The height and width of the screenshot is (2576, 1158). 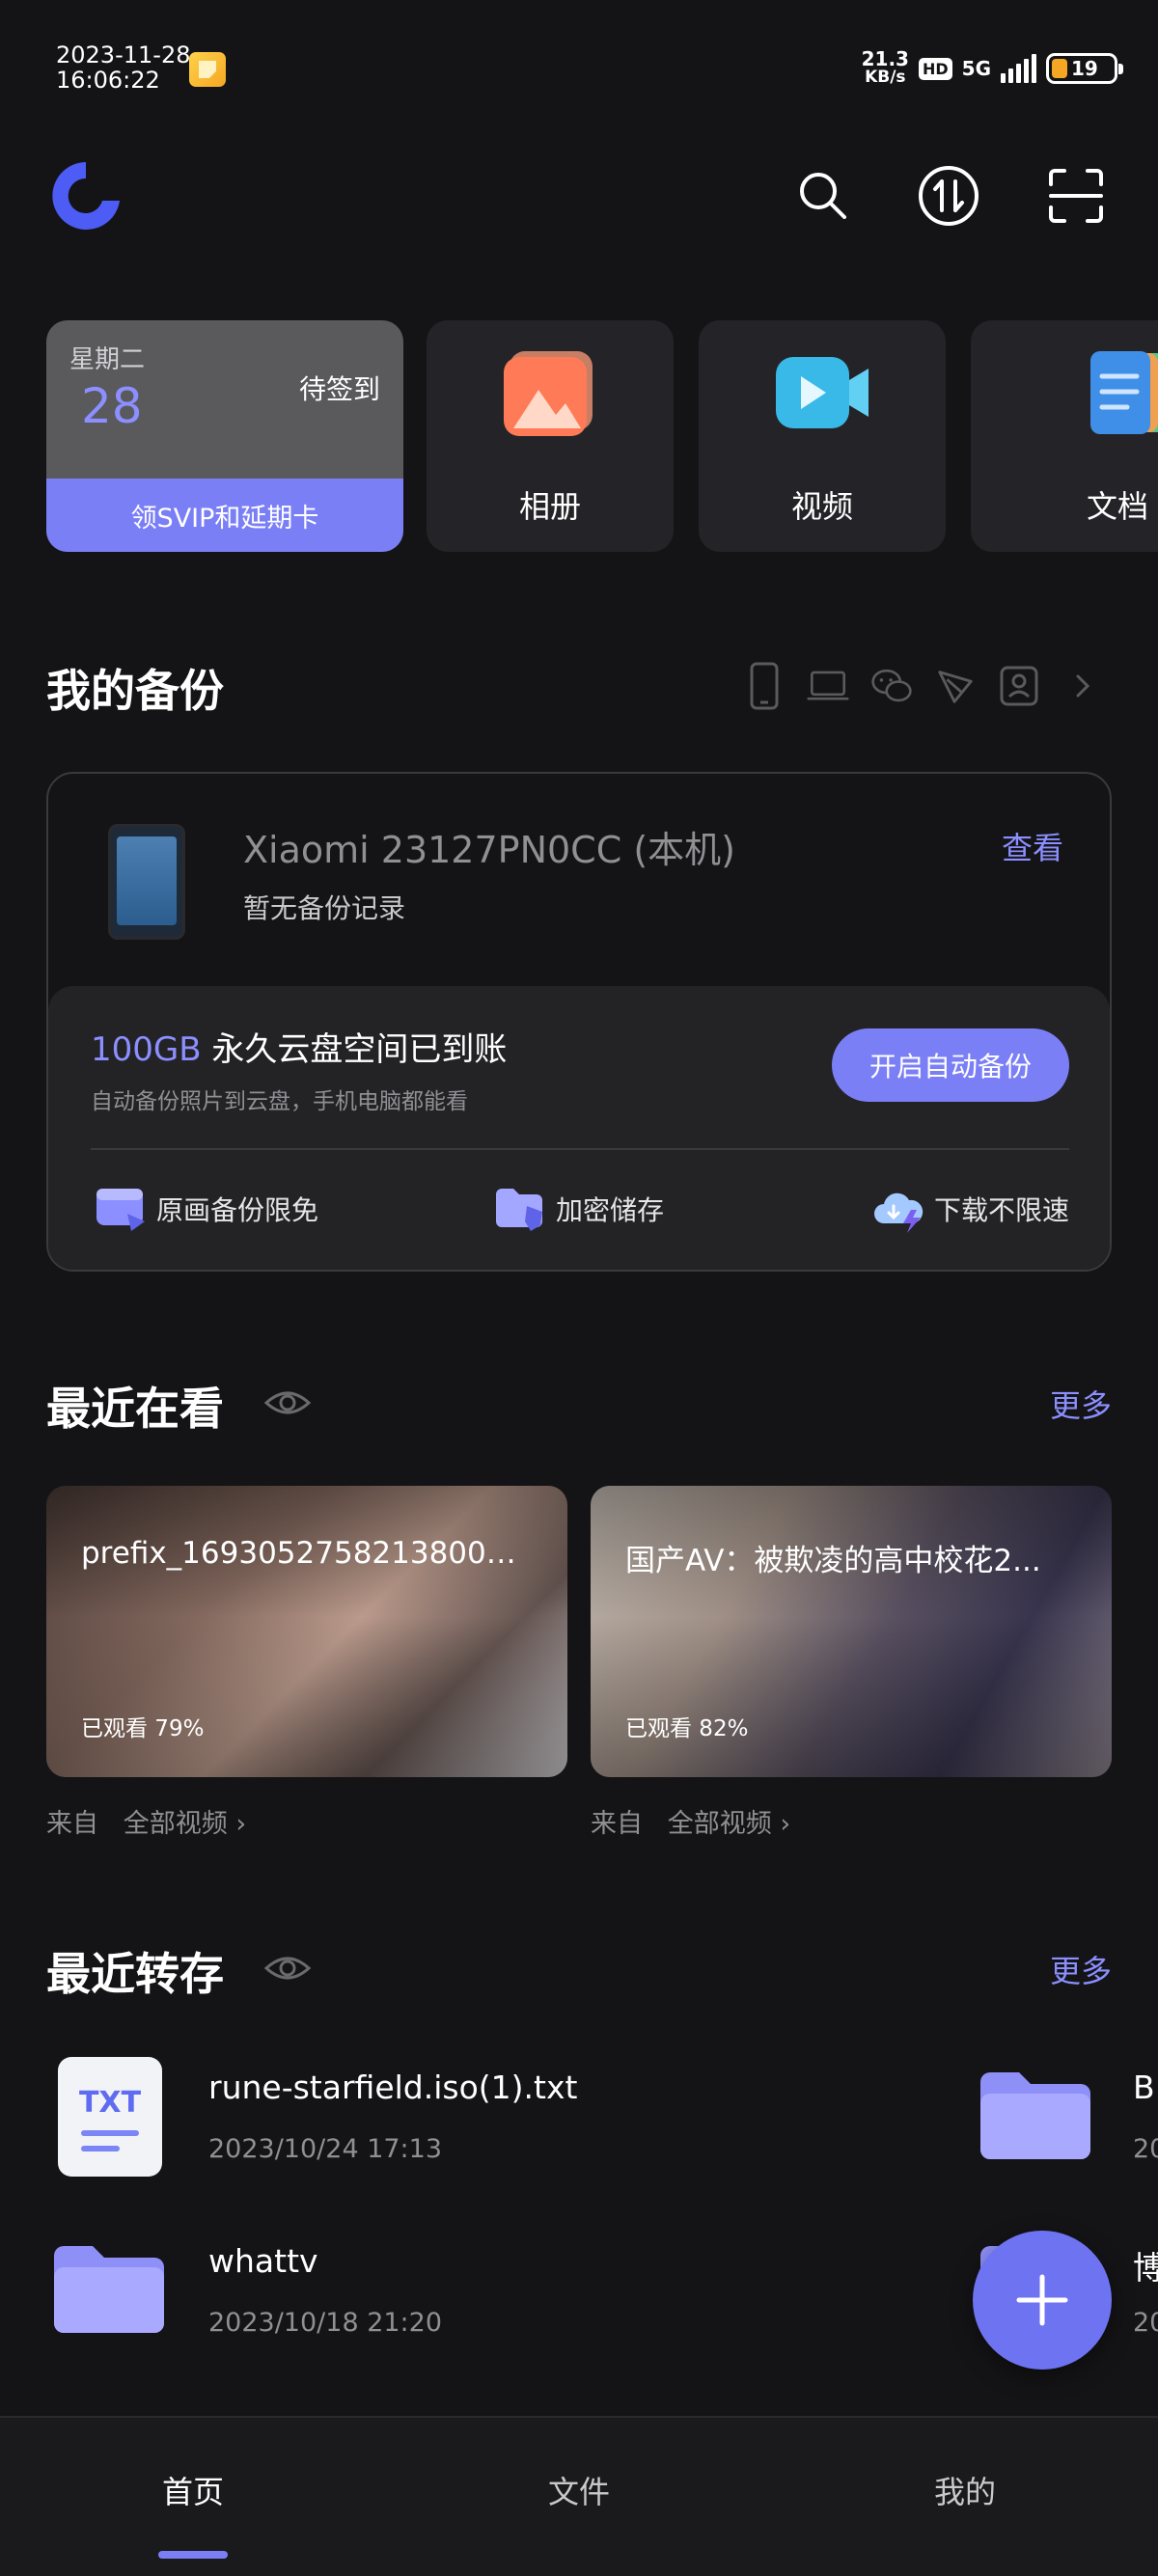 What do you see at coordinates (1124, 392) in the screenshot?
I see `document-icon` at bounding box center [1124, 392].